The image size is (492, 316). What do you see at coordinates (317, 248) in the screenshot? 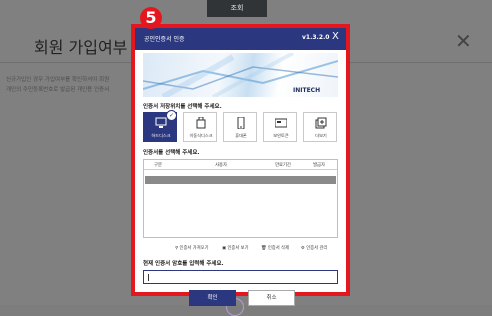
I see `manage-cert-label: 인증서 관리` at bounding box center [317, 248].